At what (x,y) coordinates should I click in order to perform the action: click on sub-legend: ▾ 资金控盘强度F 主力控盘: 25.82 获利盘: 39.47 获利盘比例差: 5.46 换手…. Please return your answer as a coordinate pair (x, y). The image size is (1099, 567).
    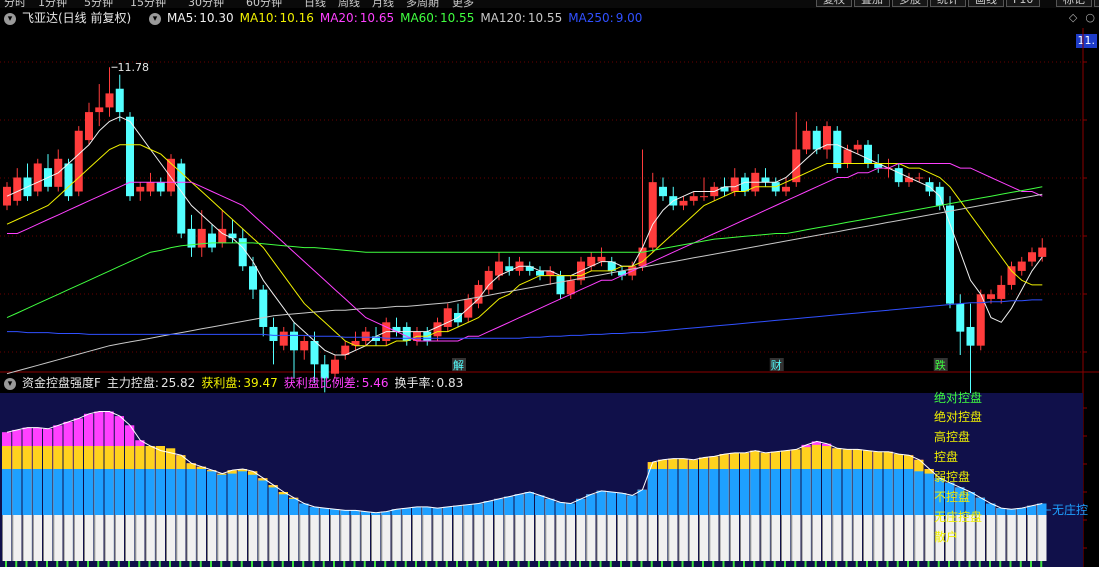
    Looking at the image, I should click on (237, 383).